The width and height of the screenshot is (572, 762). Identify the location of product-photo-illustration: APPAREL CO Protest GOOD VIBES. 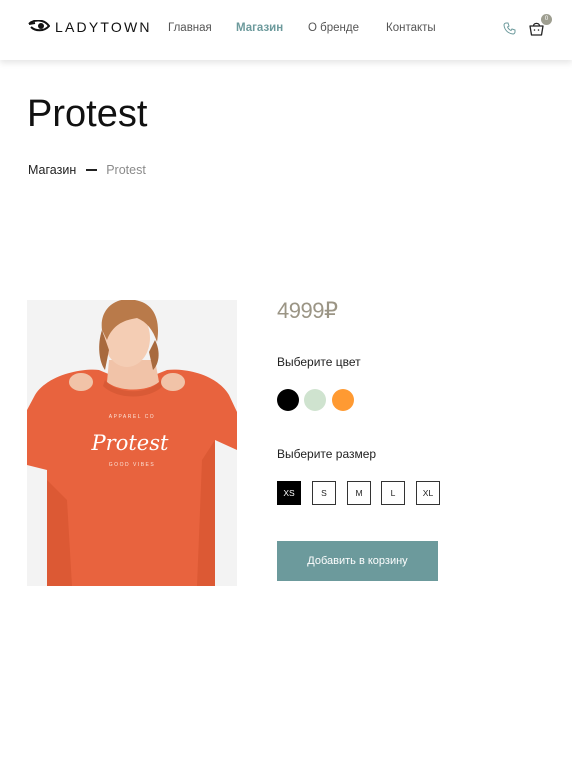
(132, 443).